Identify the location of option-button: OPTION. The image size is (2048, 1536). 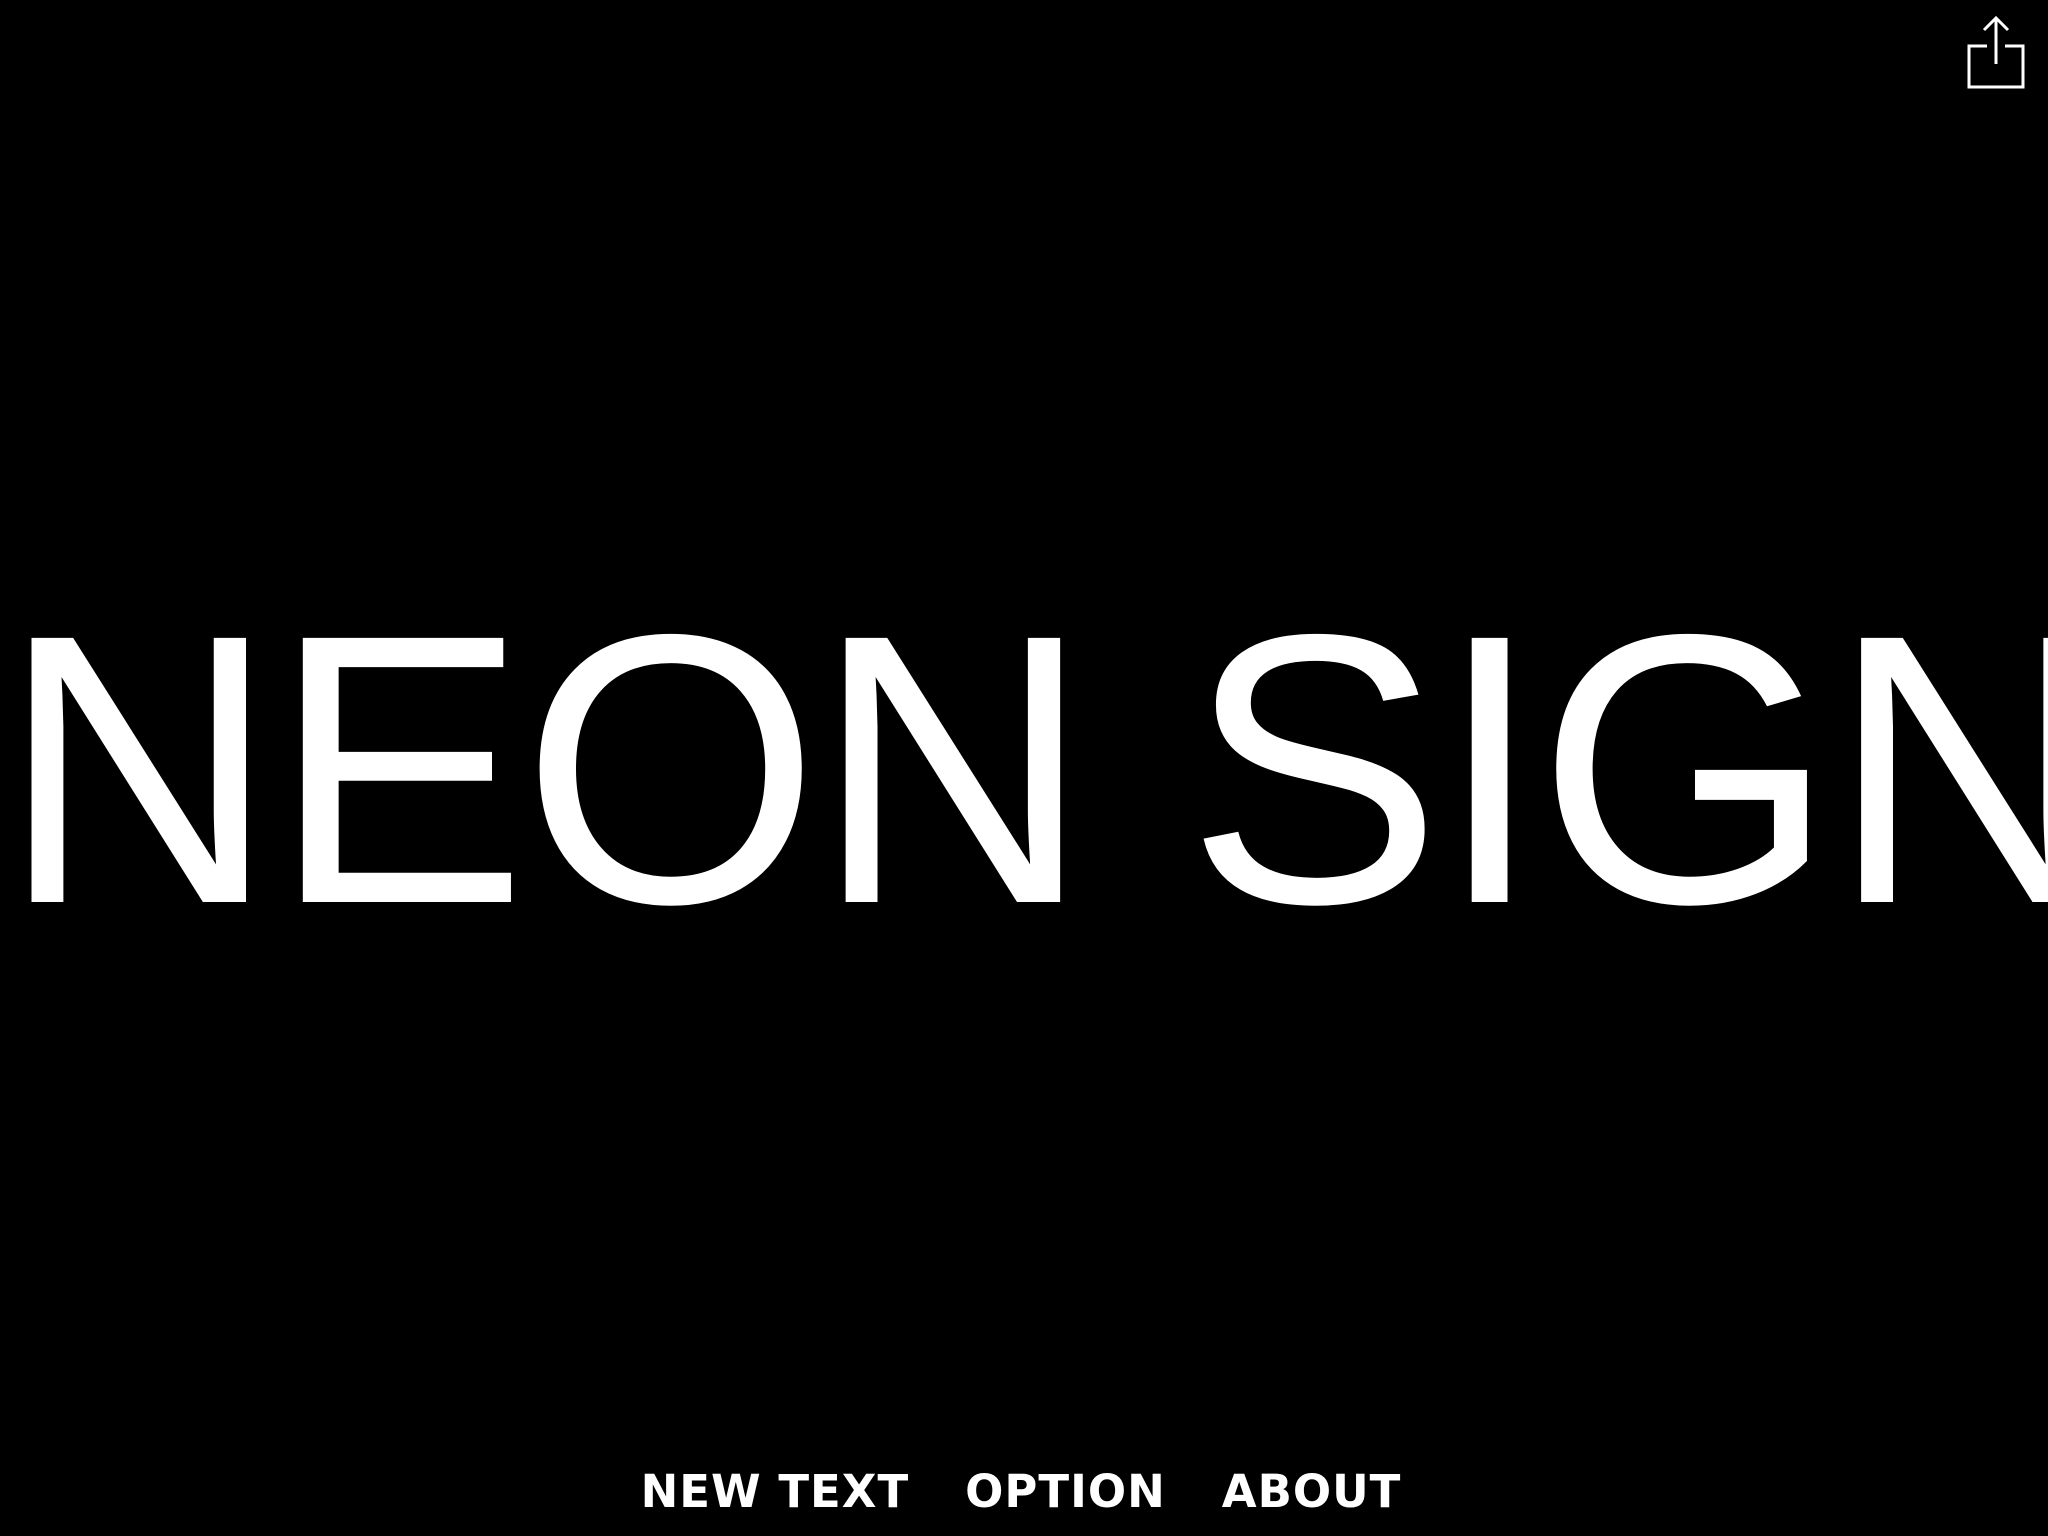
(1065, 1492).